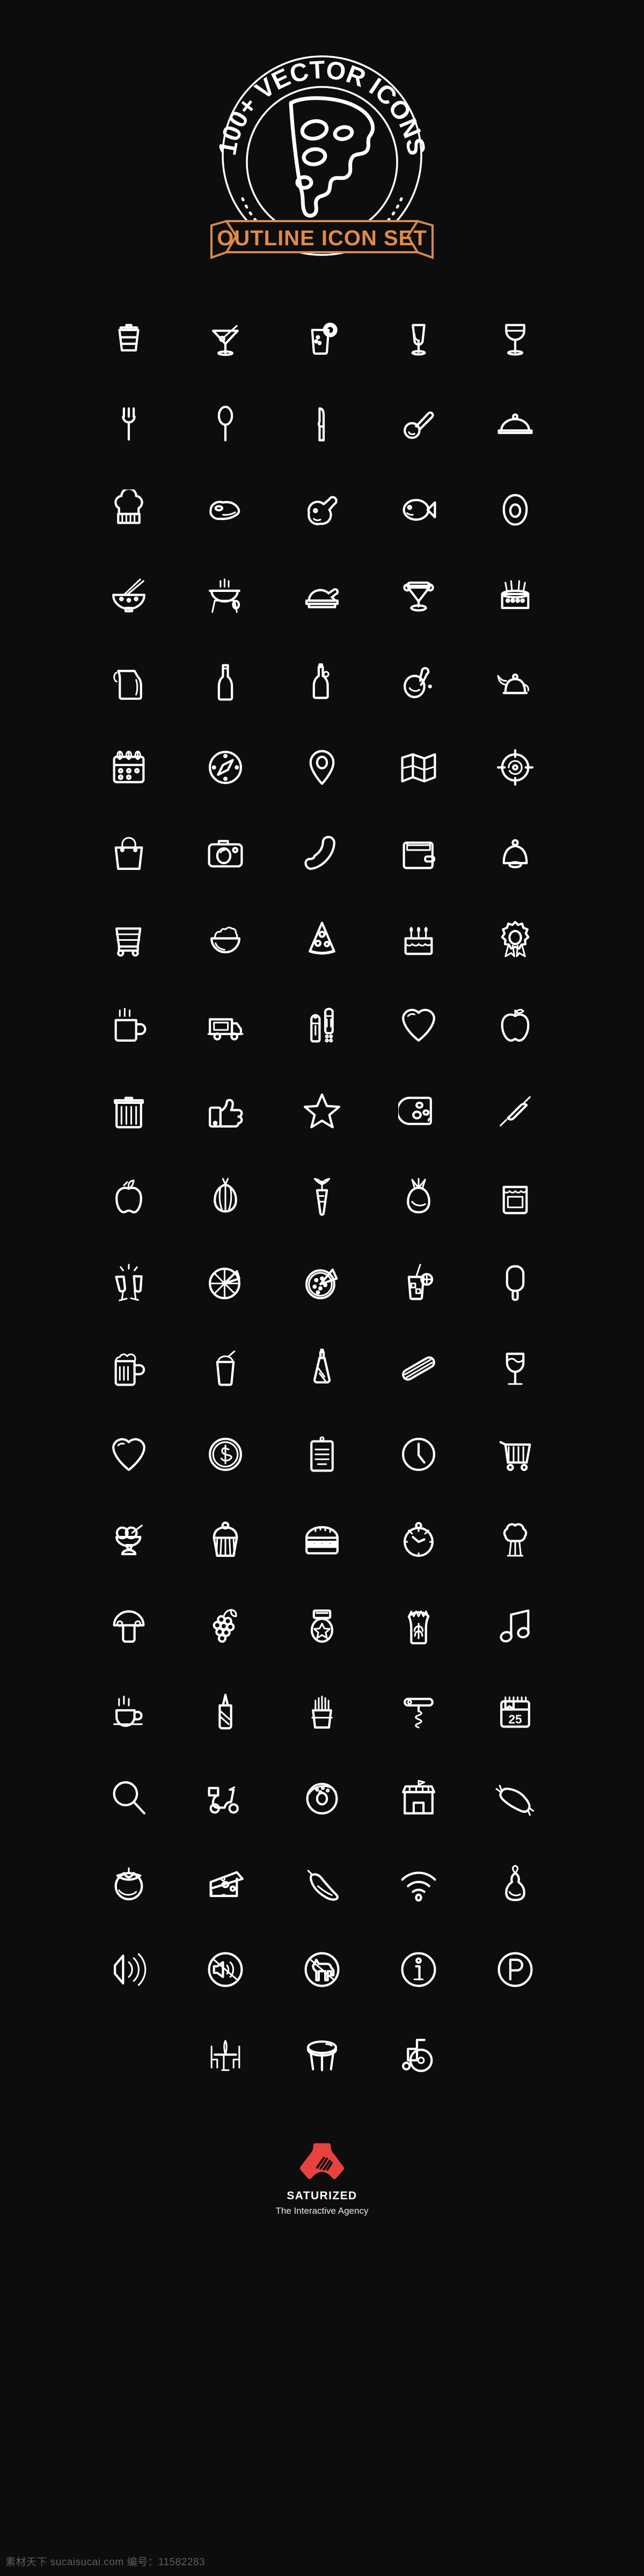  I want to click on icon-cell-ice-cream-cup, so click(128, 1540).